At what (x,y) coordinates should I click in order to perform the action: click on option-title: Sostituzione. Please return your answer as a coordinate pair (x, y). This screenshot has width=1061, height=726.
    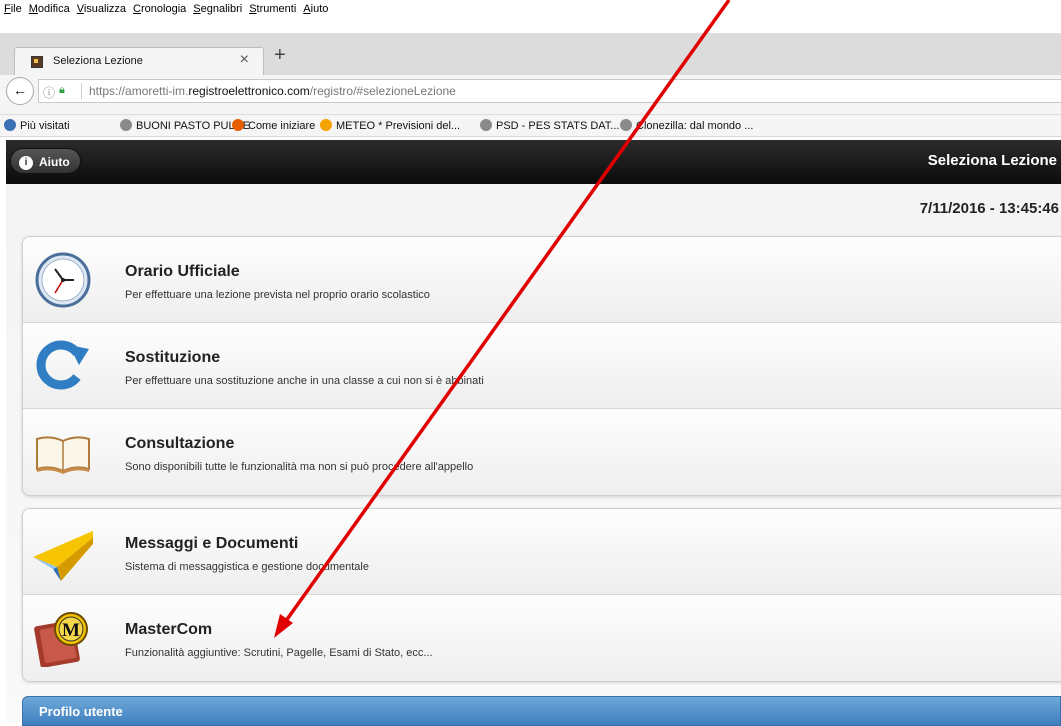
    Looking at the image, I should click on (173, 357).